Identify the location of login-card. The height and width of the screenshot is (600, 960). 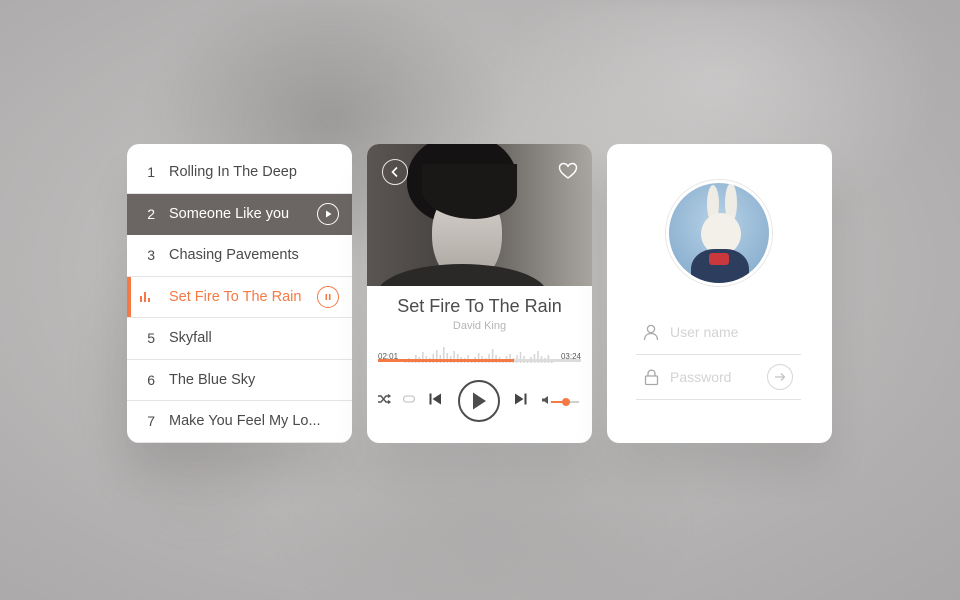
(719, 293).